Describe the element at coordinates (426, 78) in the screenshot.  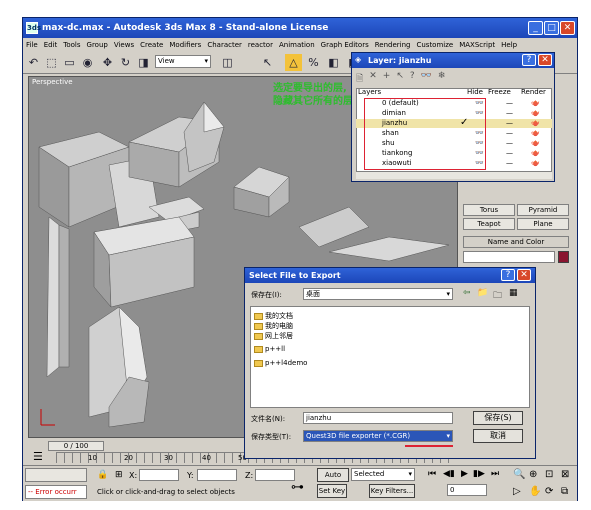
I see `hide-all-icon: 👓` at that location.